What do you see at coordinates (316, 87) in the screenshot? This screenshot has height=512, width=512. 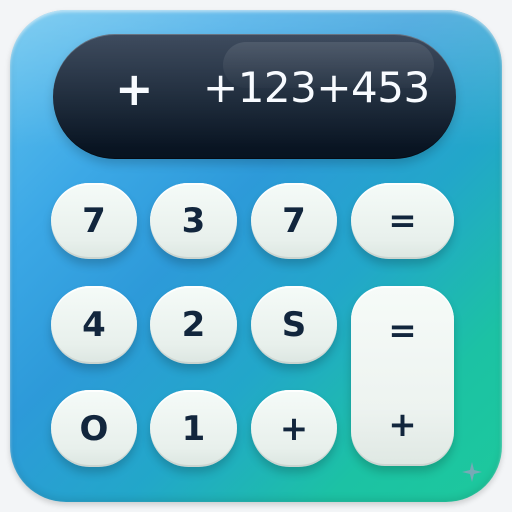 I see `display-expression: +123+453` at bounding box center [316, 87].